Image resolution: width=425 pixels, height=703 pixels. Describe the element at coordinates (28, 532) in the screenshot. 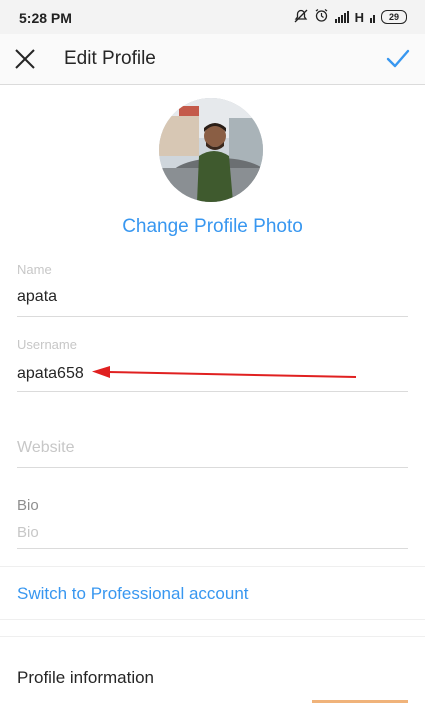

I see `bio-field: Bio` at that location.